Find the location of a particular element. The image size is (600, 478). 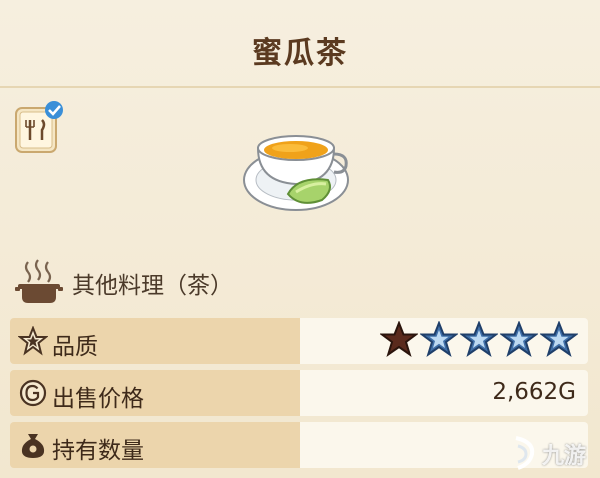

price-label-band: 出售价格 is located at coordinates (155, 393).